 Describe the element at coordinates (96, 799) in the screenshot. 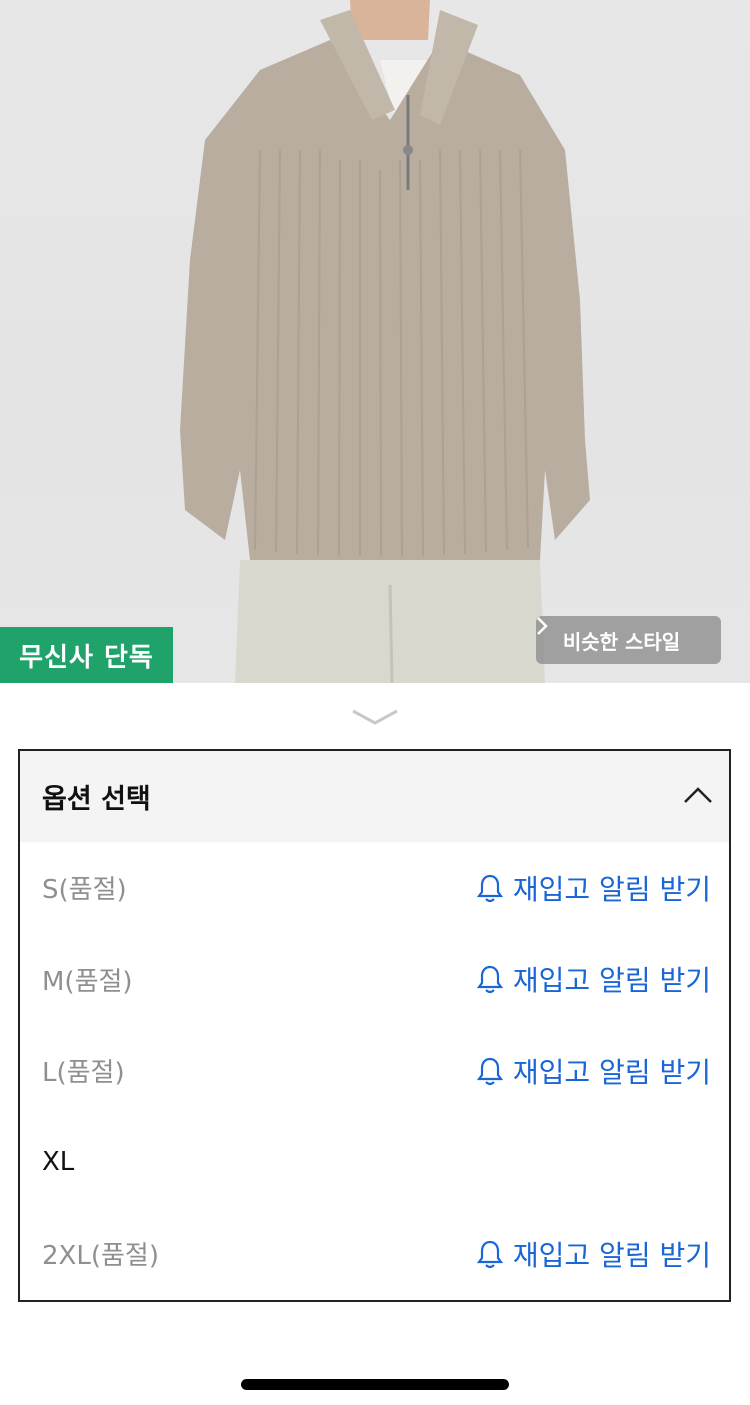

I see `option-select-title: 옵션 선택` at that location.